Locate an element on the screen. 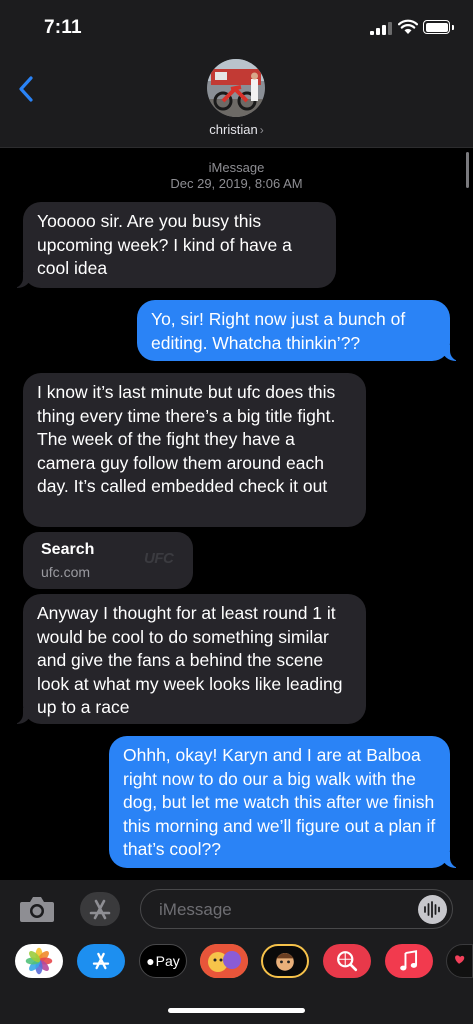  music-icon is located at coordinates (409, 960).